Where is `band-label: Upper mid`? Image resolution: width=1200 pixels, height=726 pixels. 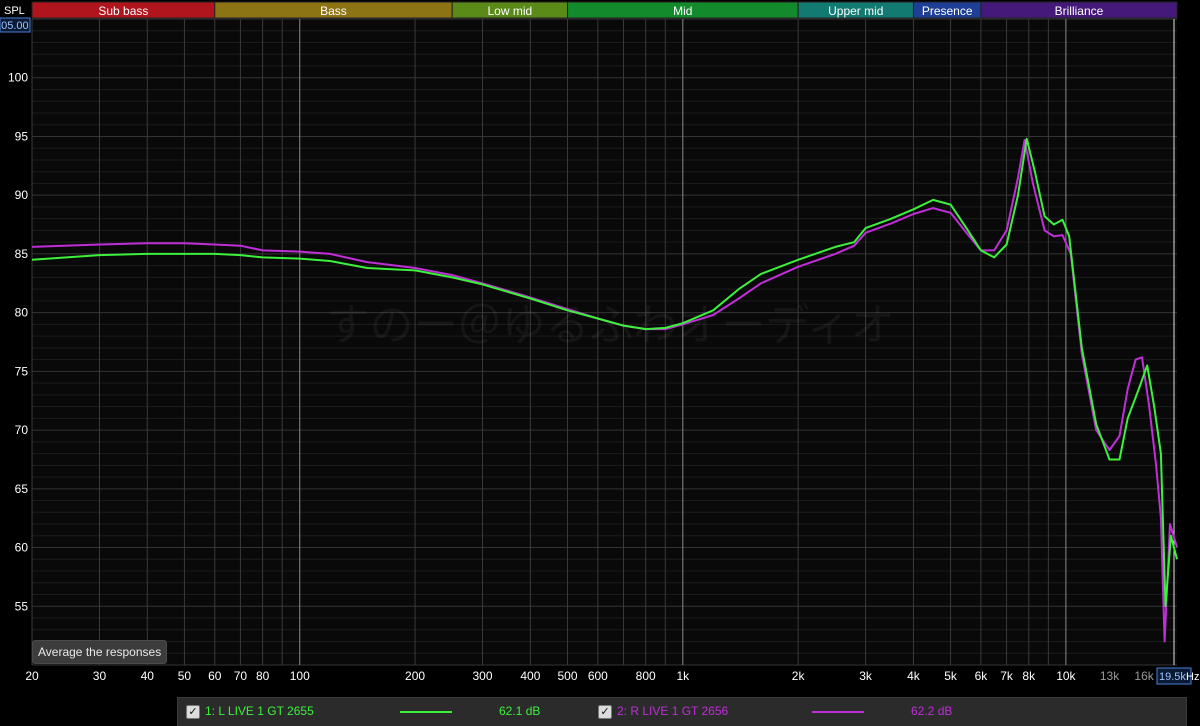
band-label: Upper mid is located at coordinates (855, 11).